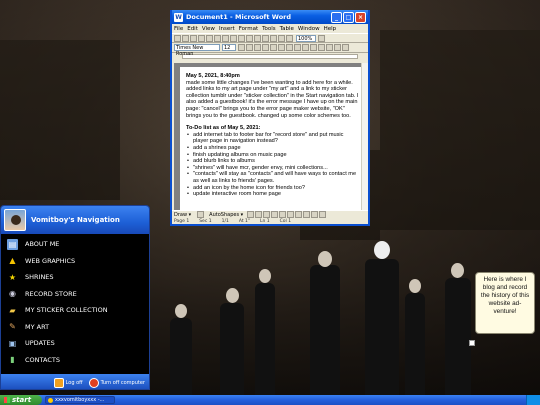 The width and height of the screenshot is (540, 405). Describe the element at coordinates (345, 47) in the screenshot. I see `font-color-icon` at that location.